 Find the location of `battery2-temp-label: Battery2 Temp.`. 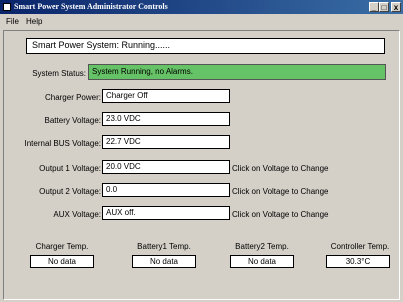

battery2-temp-label: Battery2 Temp. is located at coordinates (262, 246).